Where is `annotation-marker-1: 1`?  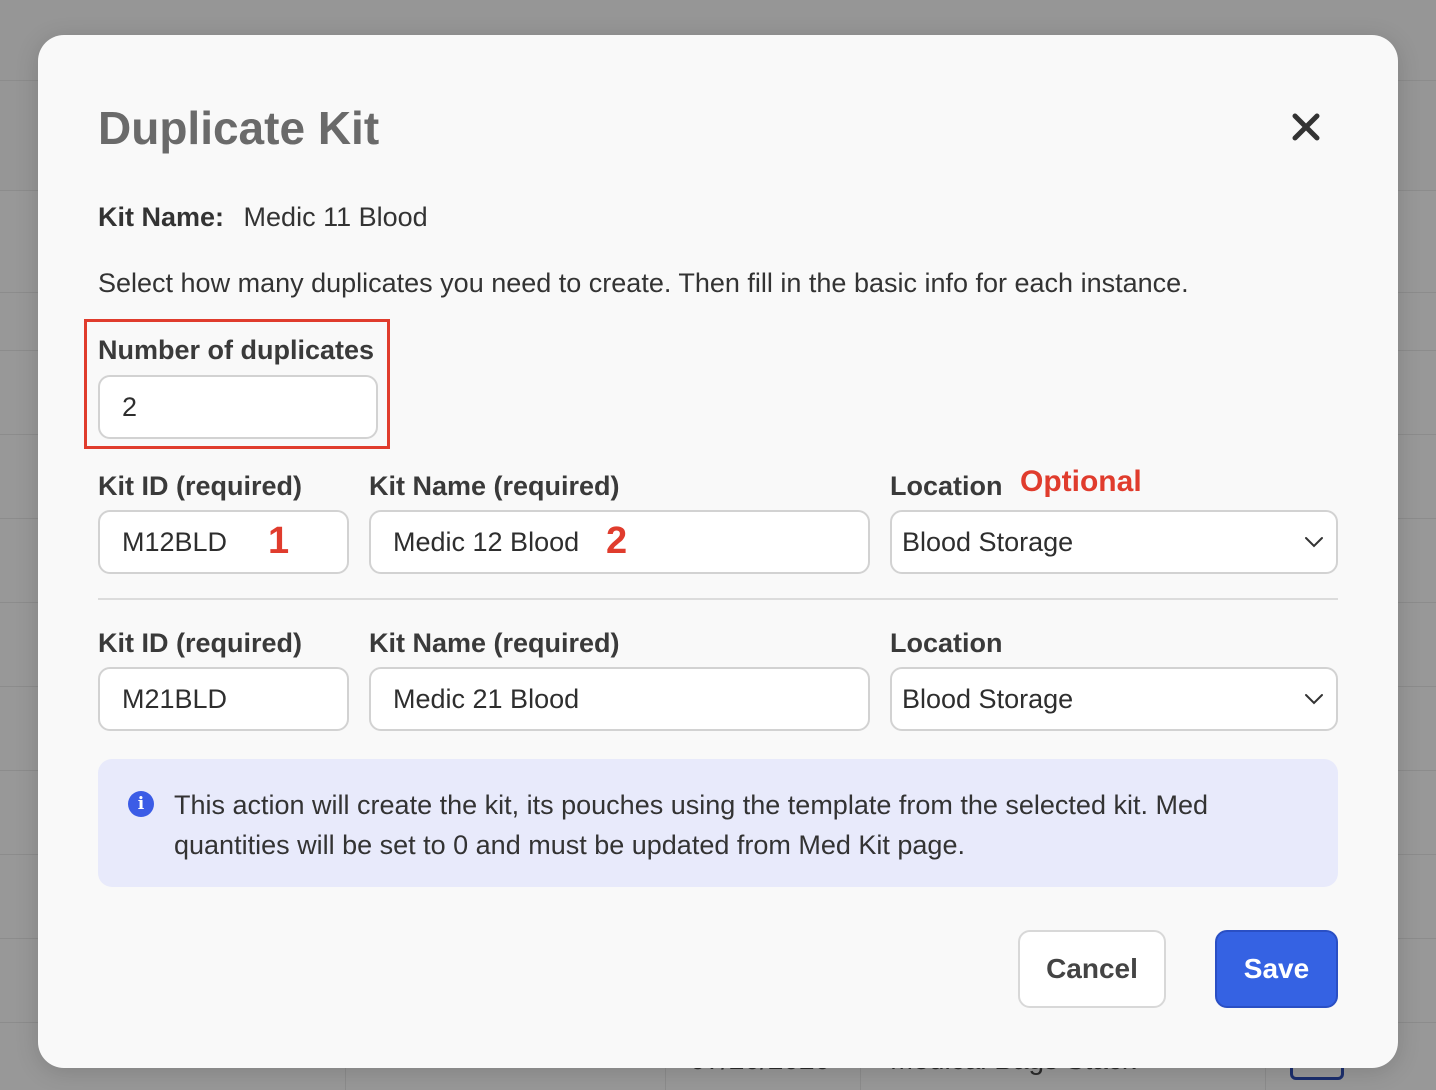 annotation-marker-1: 1 is located at coordinates (279, 541).